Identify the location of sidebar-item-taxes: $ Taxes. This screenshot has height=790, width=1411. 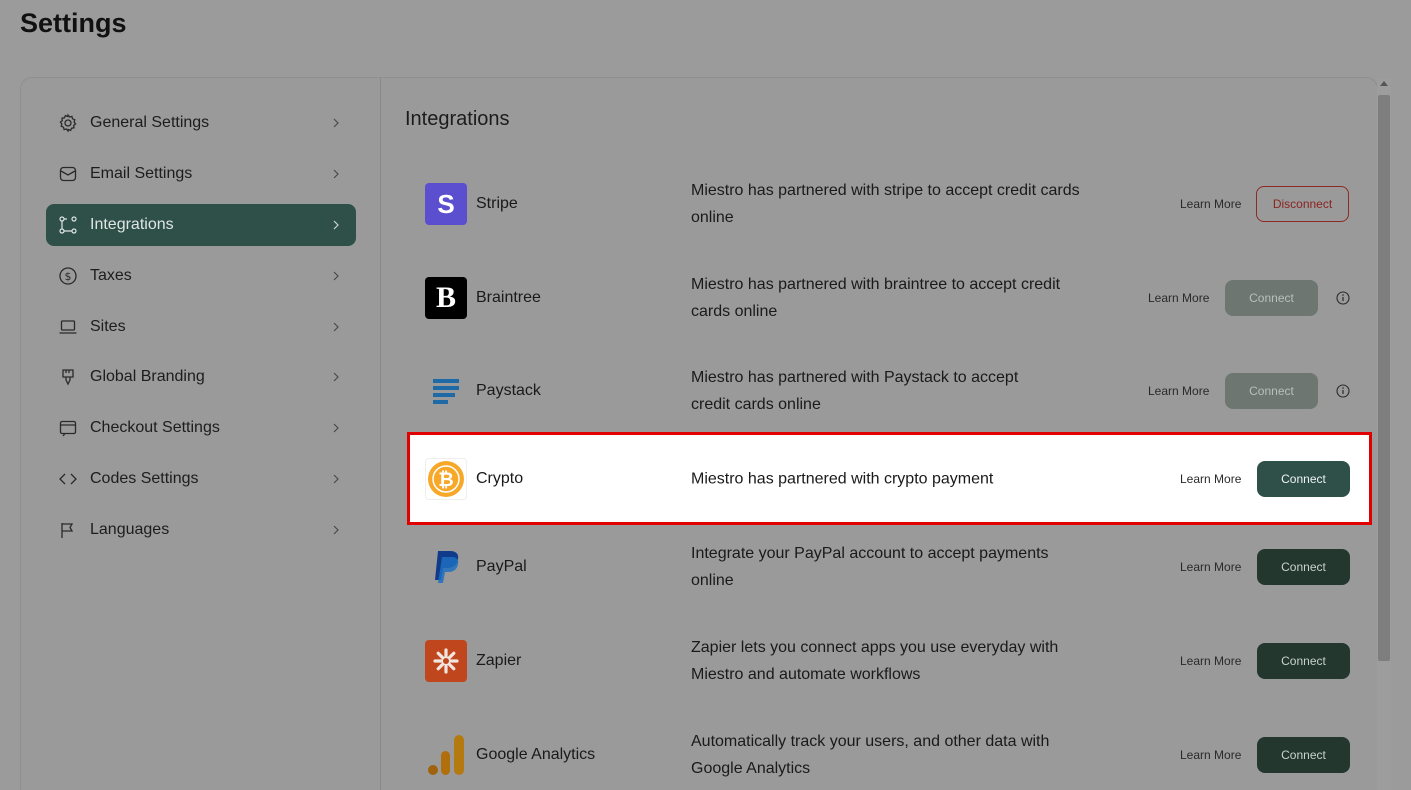
(201, 276).